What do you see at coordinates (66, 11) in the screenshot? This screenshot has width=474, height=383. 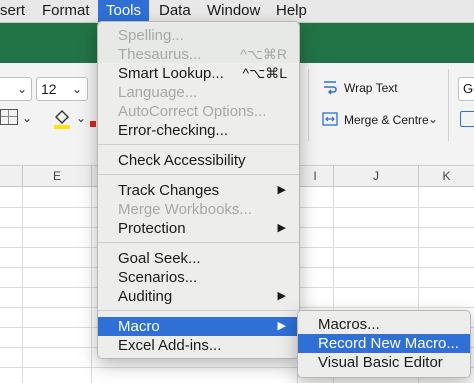 I see `menubar-format: Format` at bounding box center [66, 11].